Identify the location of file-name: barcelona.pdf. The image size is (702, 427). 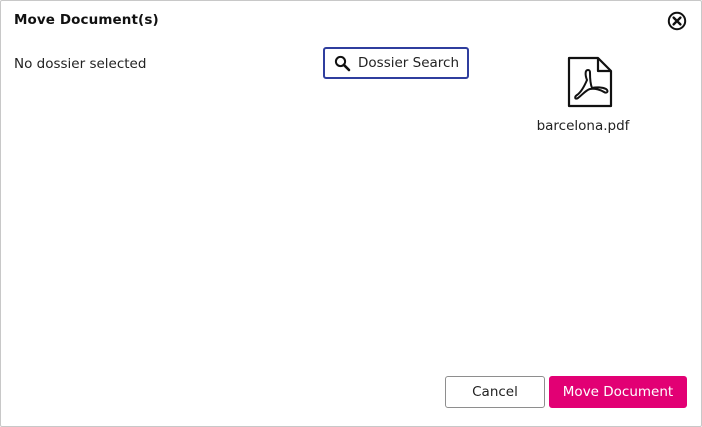
(583, 126).